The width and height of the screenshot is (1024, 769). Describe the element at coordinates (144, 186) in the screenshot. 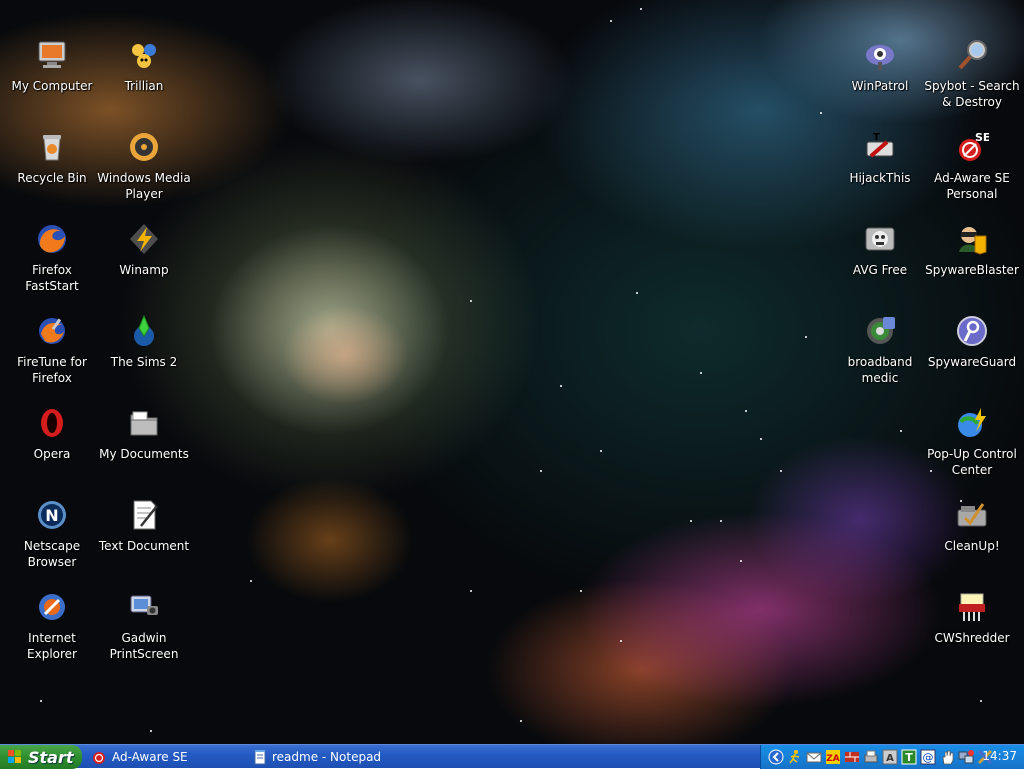

I see `desktop-icon-label: Windows Media Player` at that location.